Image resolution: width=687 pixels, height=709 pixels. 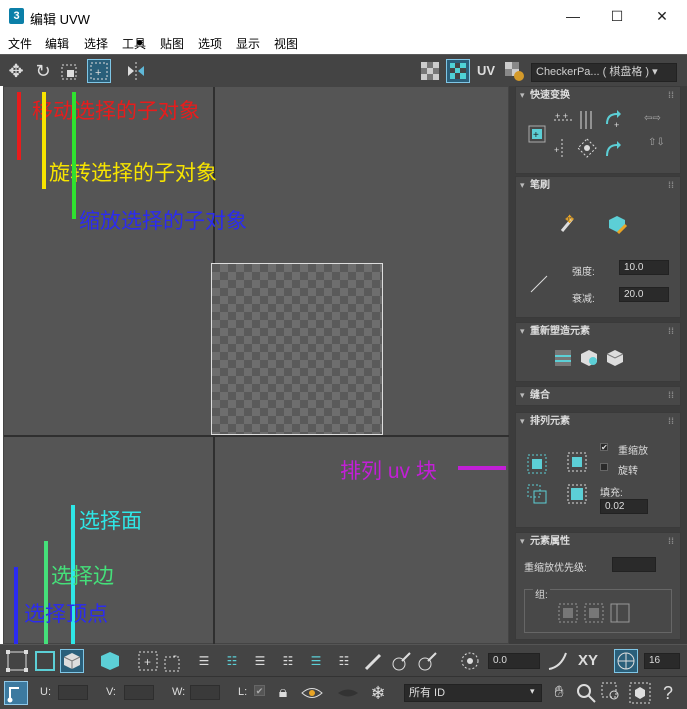 I want to click on select-edge-icon, so click(x=45, y=661).